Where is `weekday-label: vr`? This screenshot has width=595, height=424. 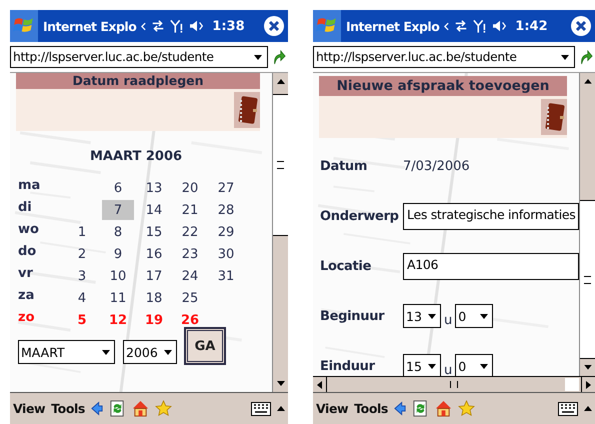 weekday-label: vr is located at coordinates (26, 274).